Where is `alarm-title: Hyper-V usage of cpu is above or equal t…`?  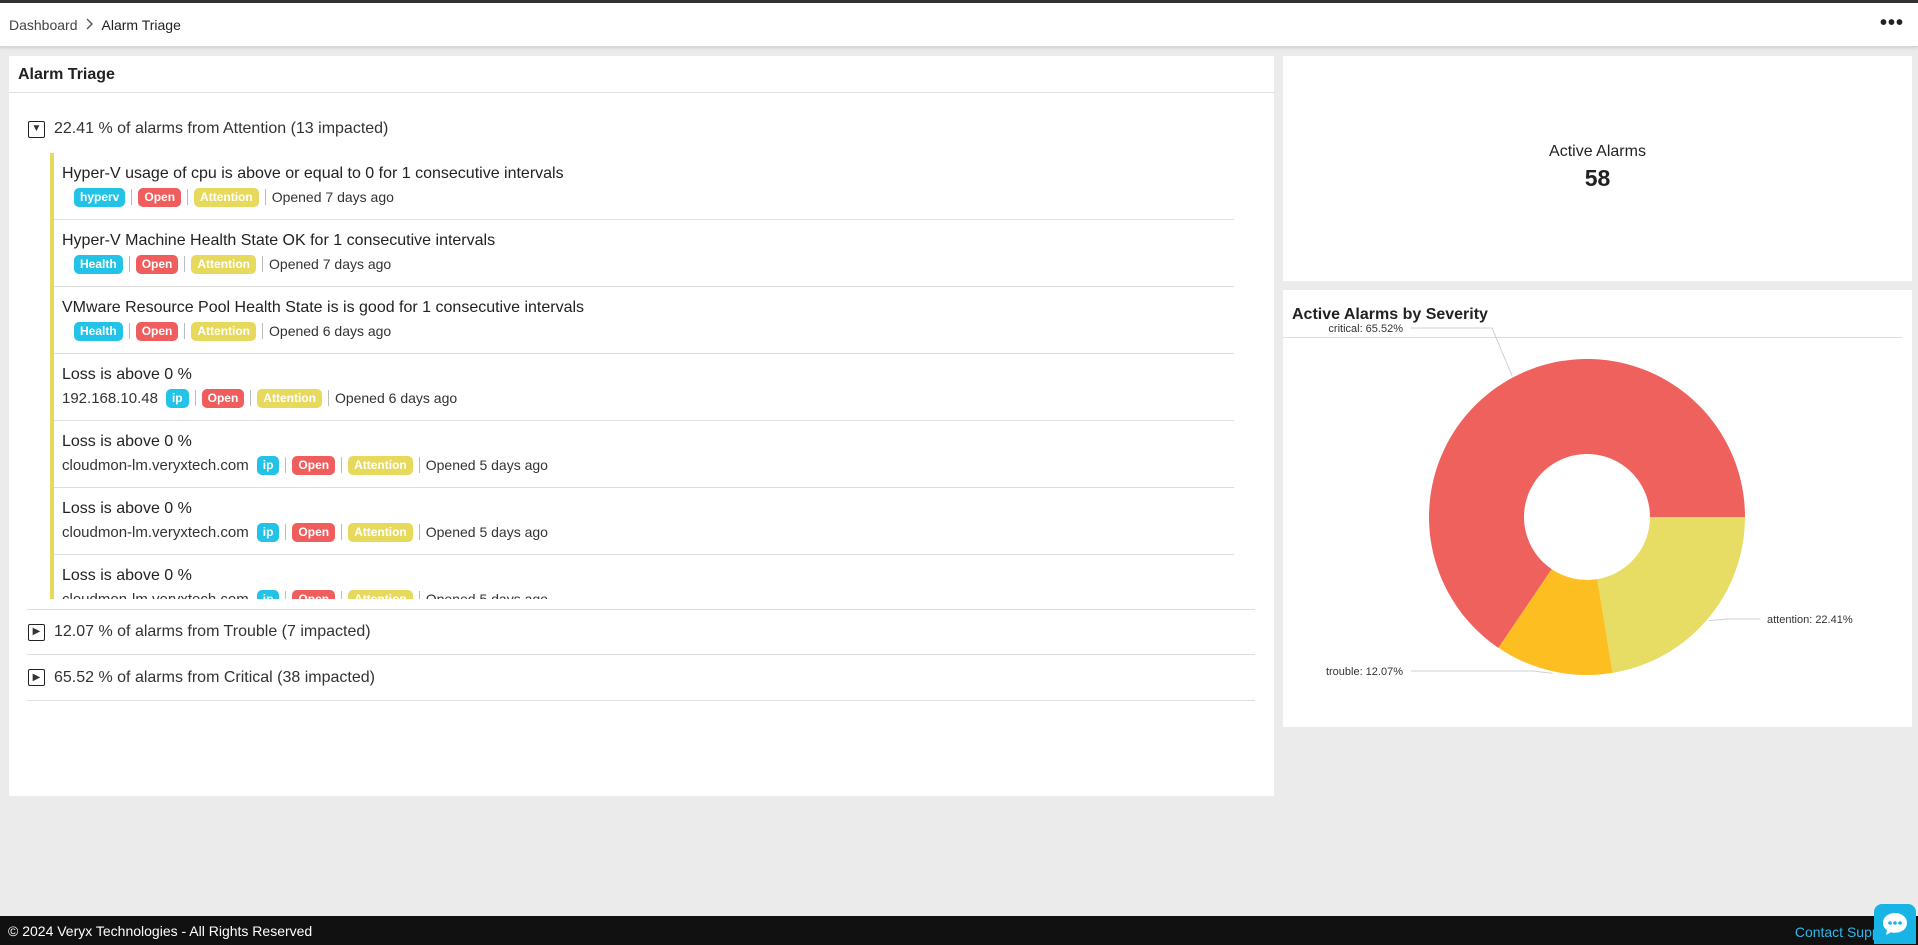
alarm-title: Hyper-V usage of cpu is above or equal t… is located at coordinates (313, 173).